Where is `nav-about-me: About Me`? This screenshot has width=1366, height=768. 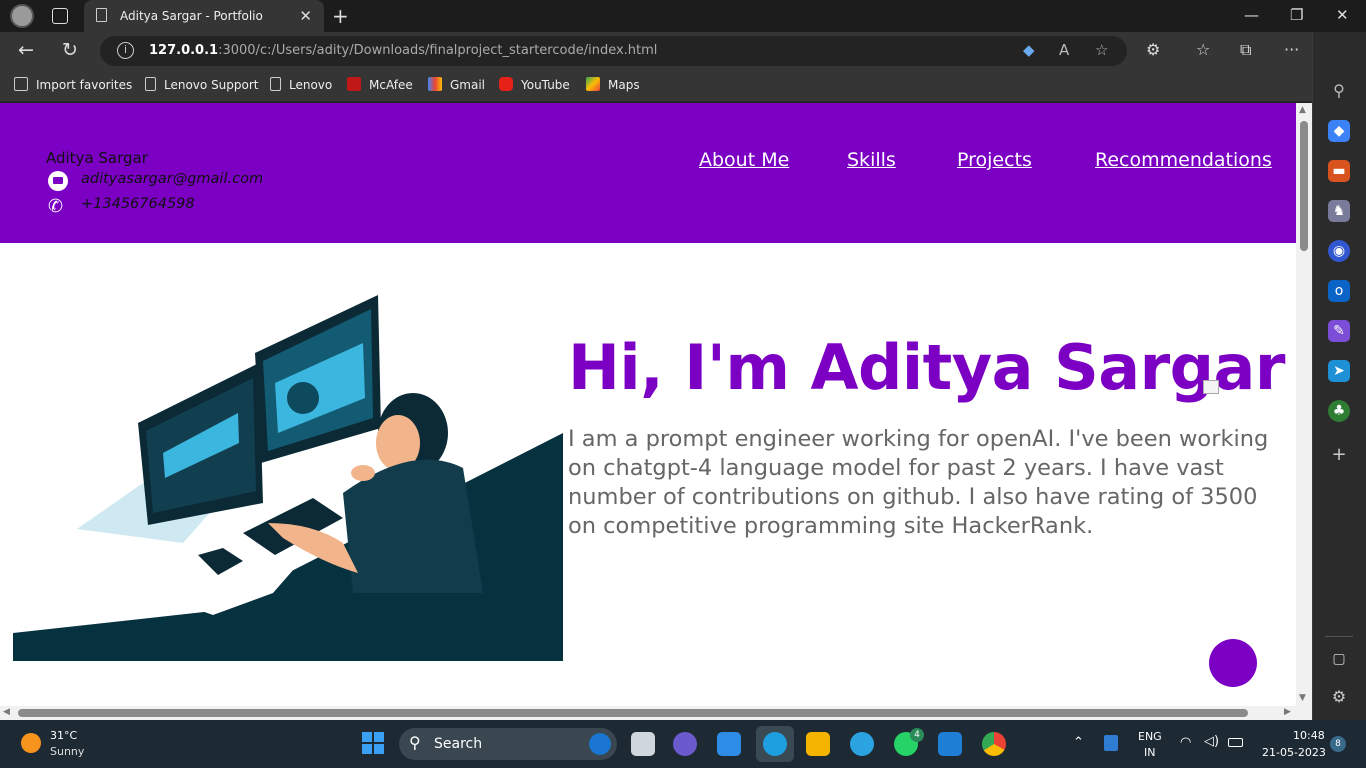 nav-about-me: About Me is located at coordinates (744, 160).